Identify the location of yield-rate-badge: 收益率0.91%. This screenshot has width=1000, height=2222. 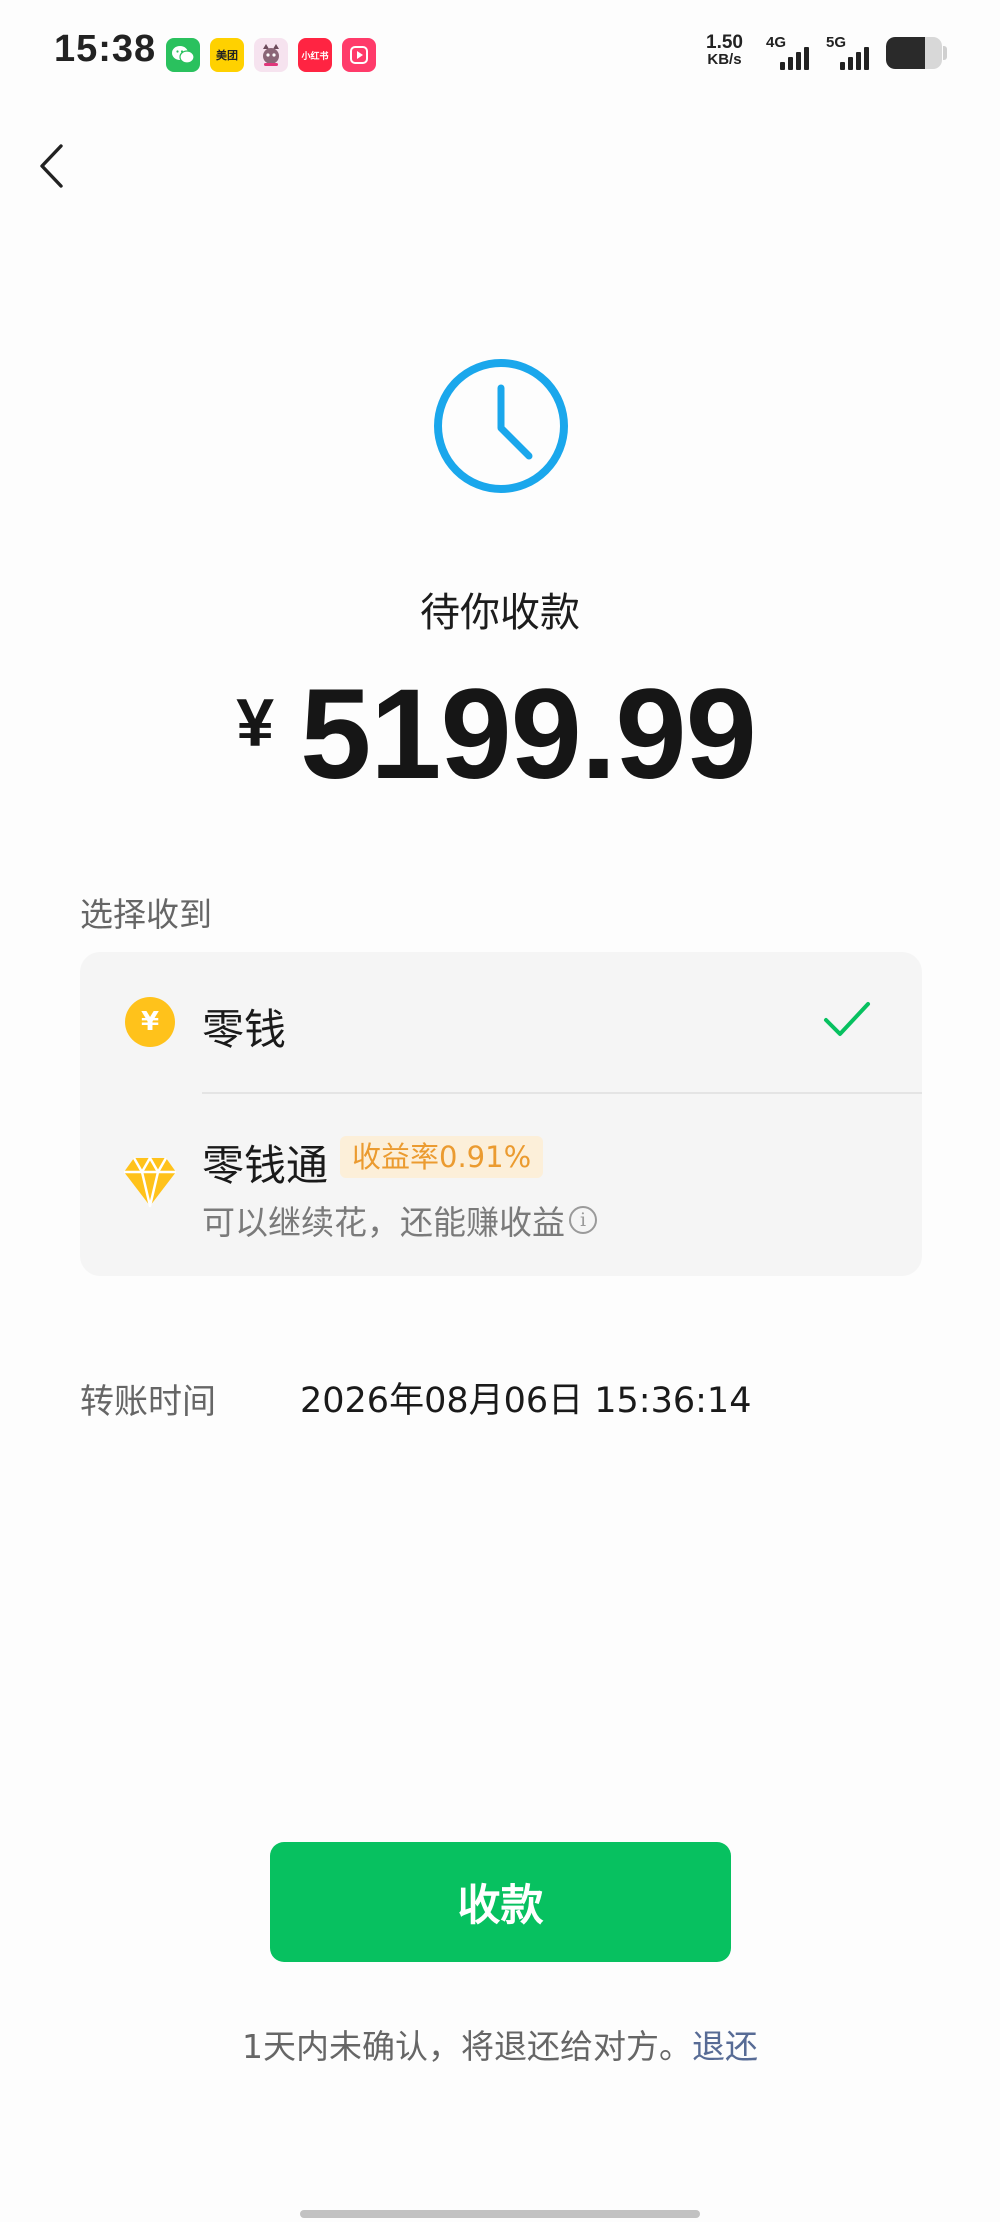
(442, 1157).